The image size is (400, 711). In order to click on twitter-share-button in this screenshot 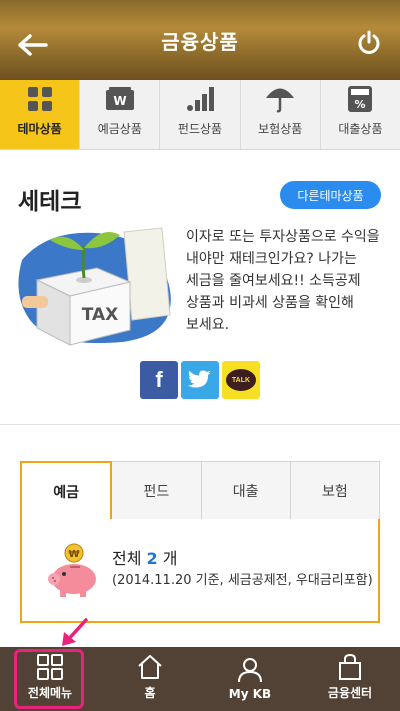, I will do `click(200, 380)`.